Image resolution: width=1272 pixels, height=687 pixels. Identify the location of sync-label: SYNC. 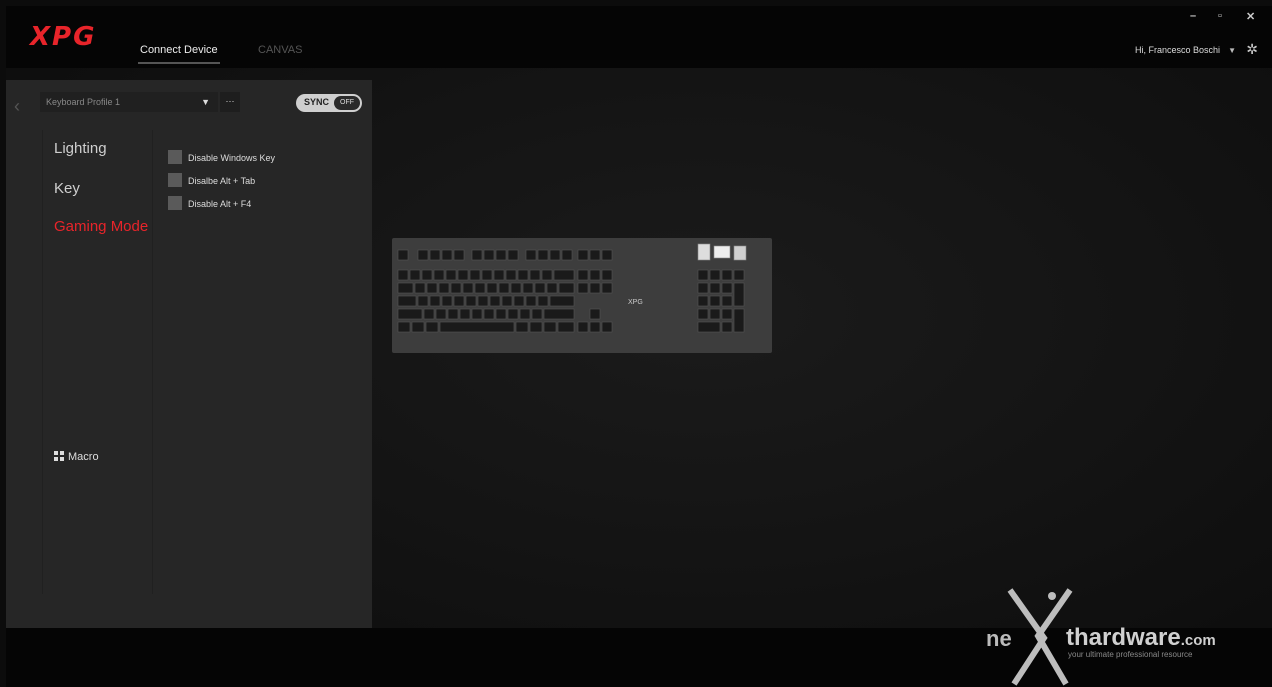
(317, 102).